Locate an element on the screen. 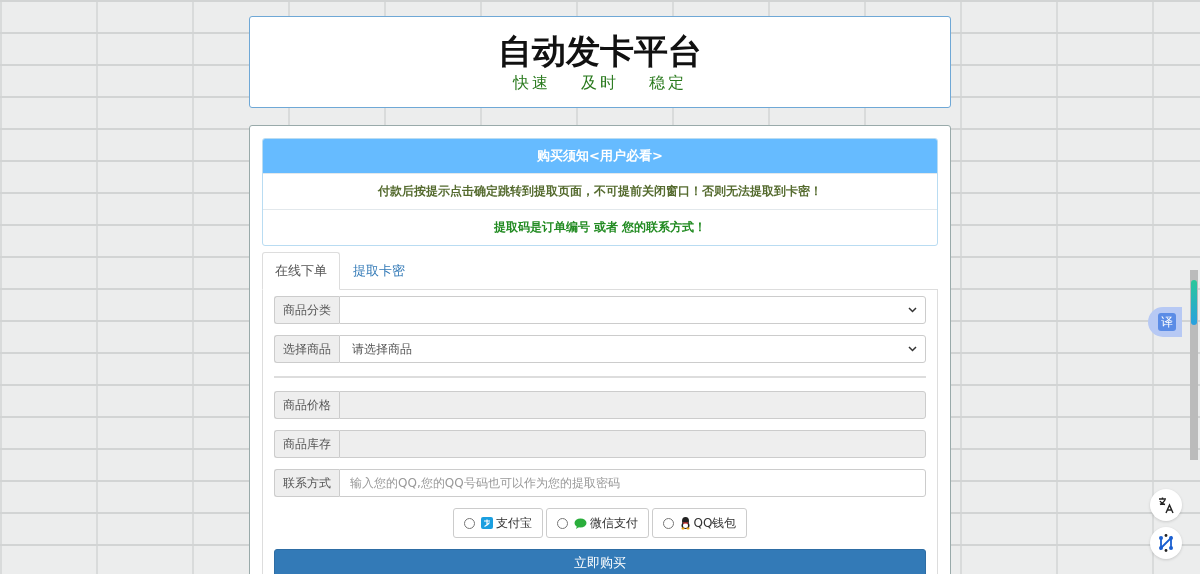 Image resolution: width=1200 pixels, height=574 pixels. tab: 在线下单 is located at coordinates (301, 271).